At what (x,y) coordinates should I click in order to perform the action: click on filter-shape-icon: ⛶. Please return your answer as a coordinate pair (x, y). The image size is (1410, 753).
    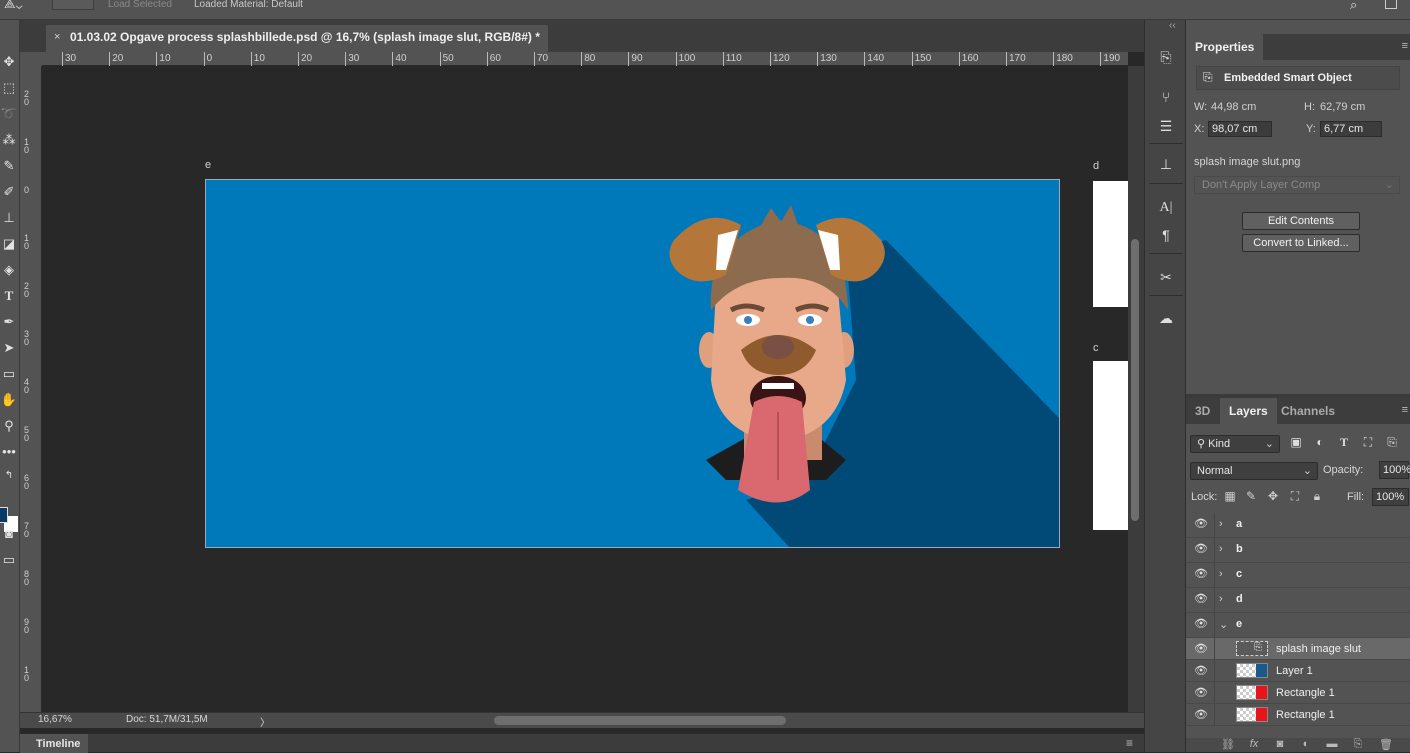
    Looking at the image, I should click on (1368, 442).